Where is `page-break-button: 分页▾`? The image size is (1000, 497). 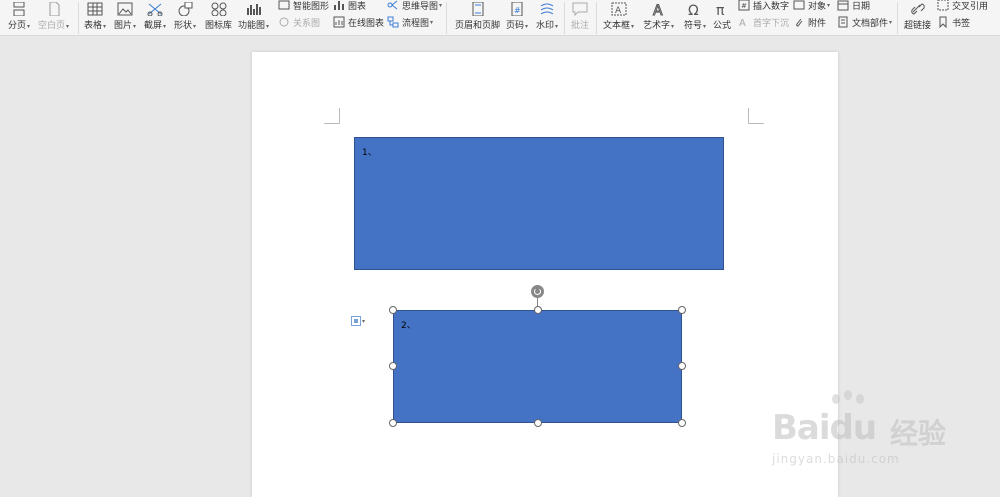
page-break-button: 分页▾ is located at coordinates (19, 15).